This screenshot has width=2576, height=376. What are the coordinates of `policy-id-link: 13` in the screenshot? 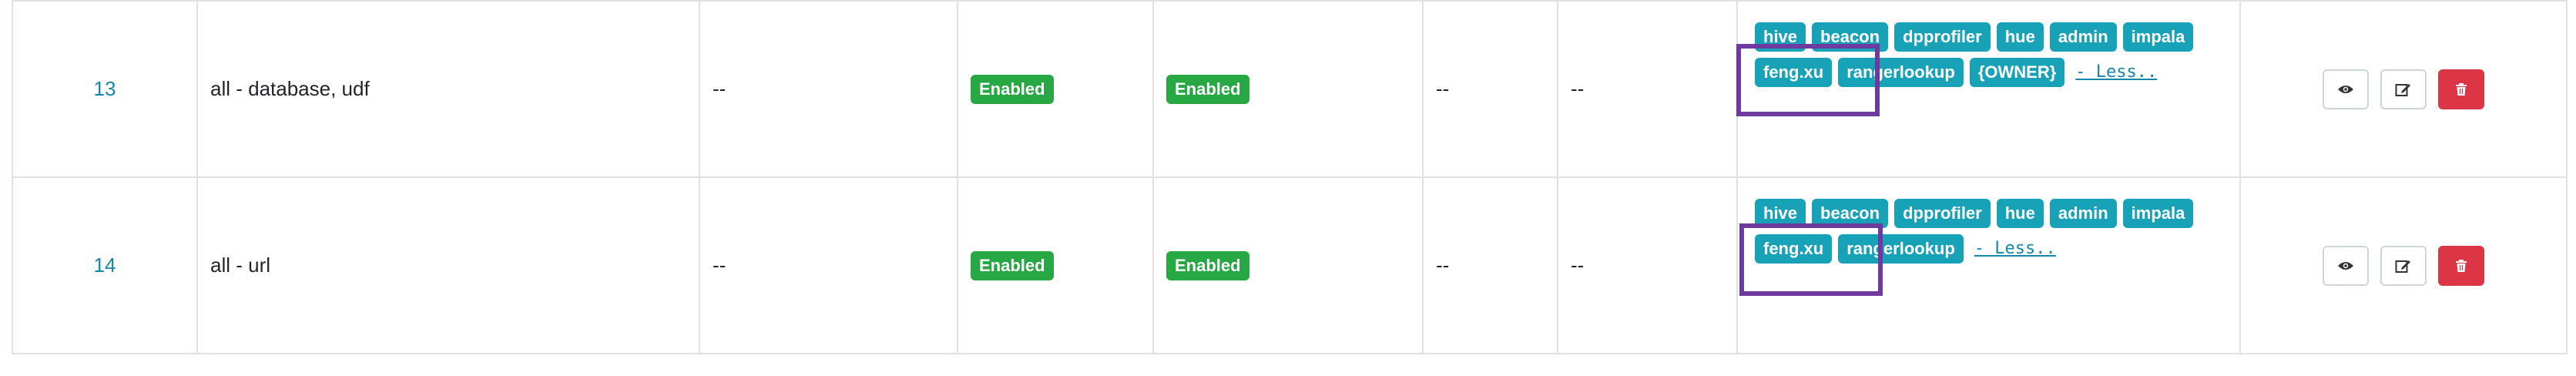 It's located at (105, 88).